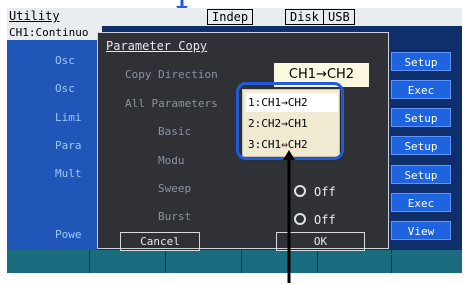 This screenshot has height=285, width=471. What do you see at coordinates (230, 17) in the screenshot?
I see `indep-indicator: Indep` at bounding box center [230, 17].